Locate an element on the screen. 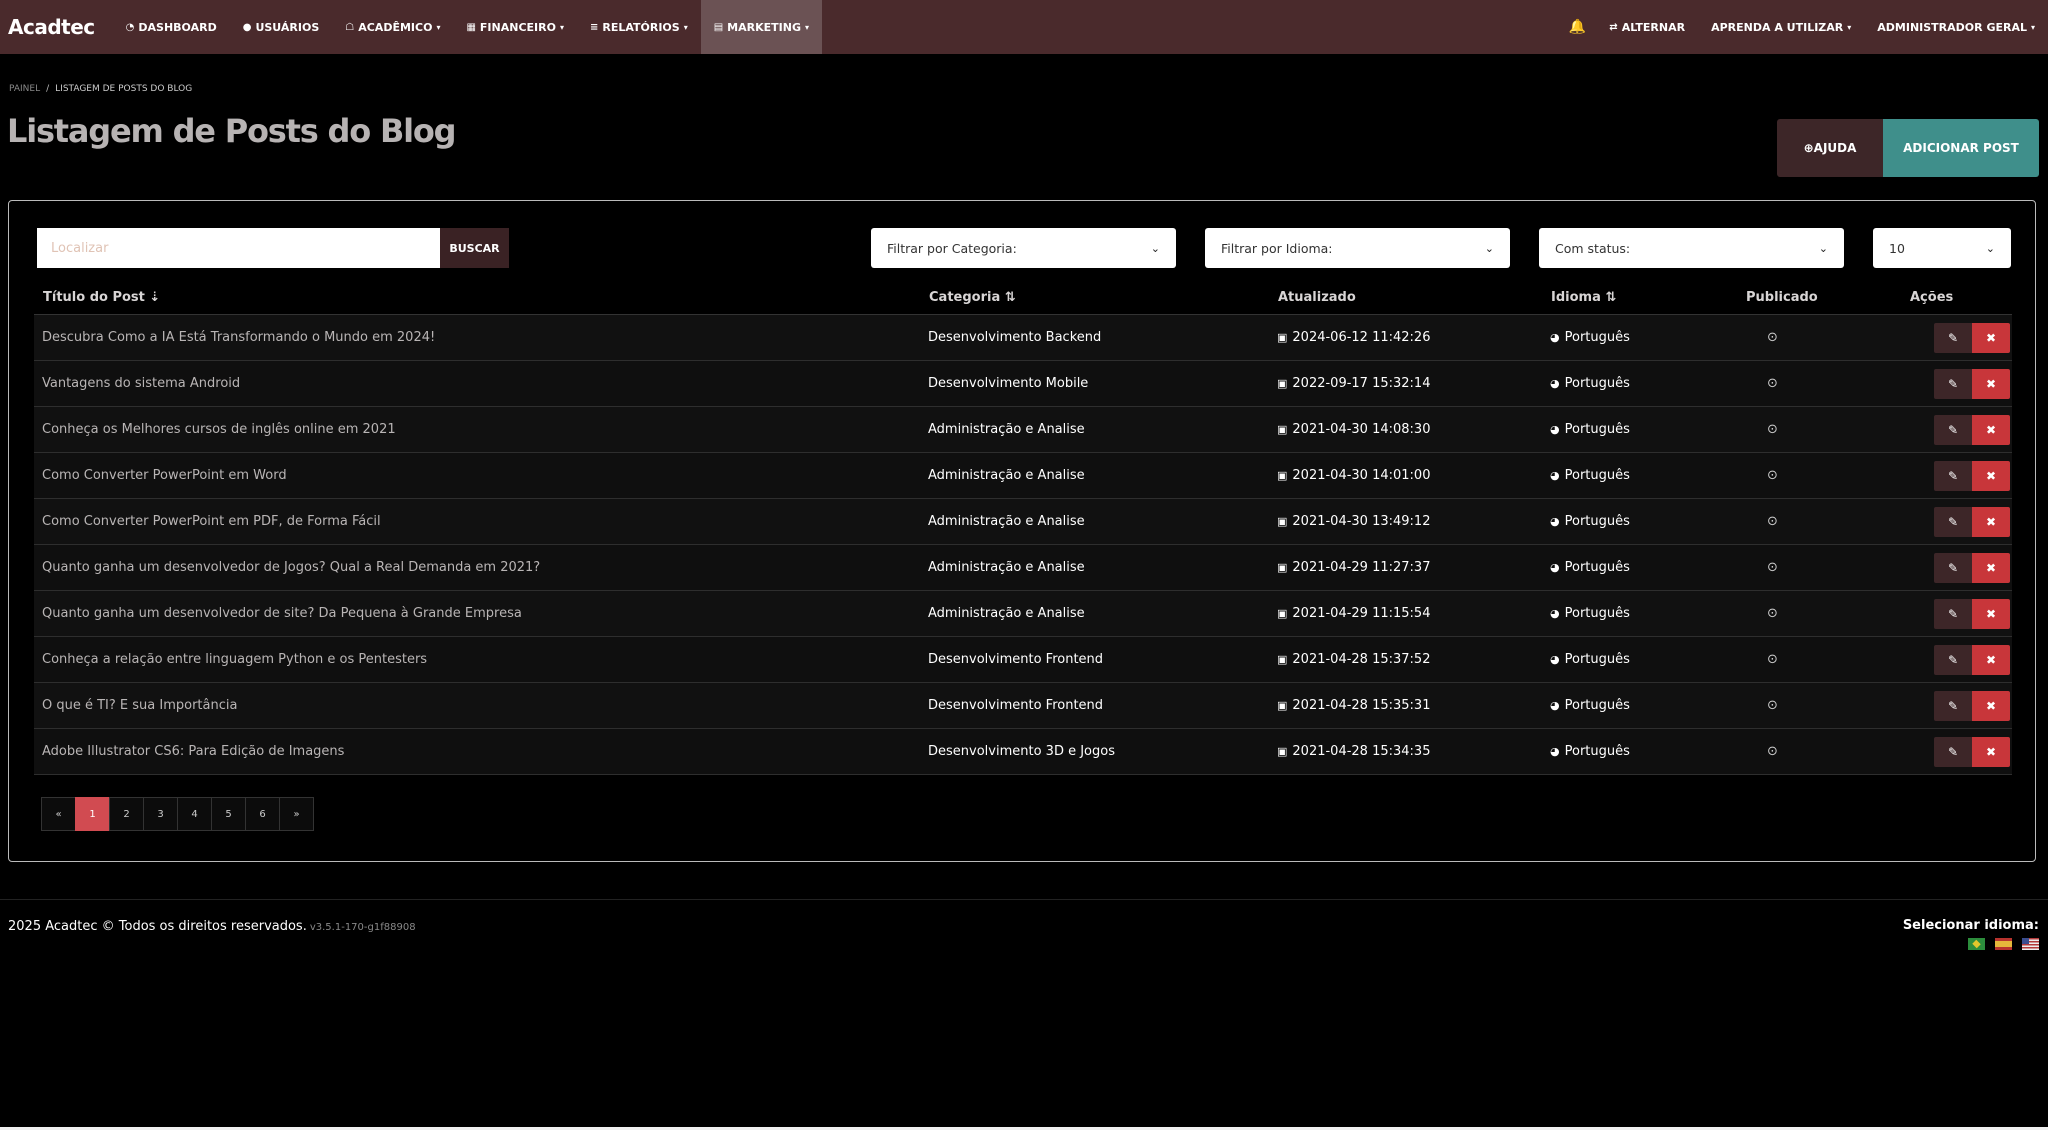 This screenshot has width=2048, height=1130. nav-financeiro: ▦ FINANCEIRO ▾ is located at coordinates (515, 27).